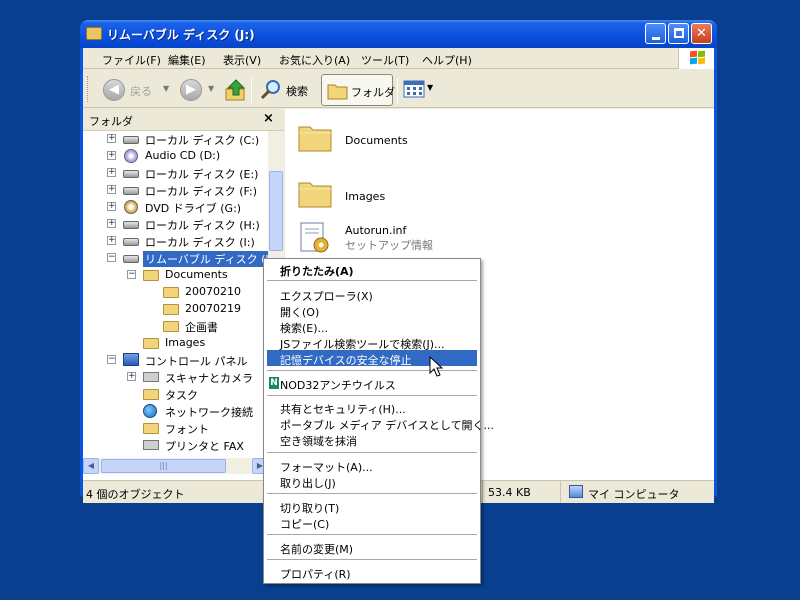 The image size is (800, 600). What do you see at coordinates (211, 88) in the screenshot?
I see `forward-dropdown-icon: ▼` at bounding box center [211, 88].